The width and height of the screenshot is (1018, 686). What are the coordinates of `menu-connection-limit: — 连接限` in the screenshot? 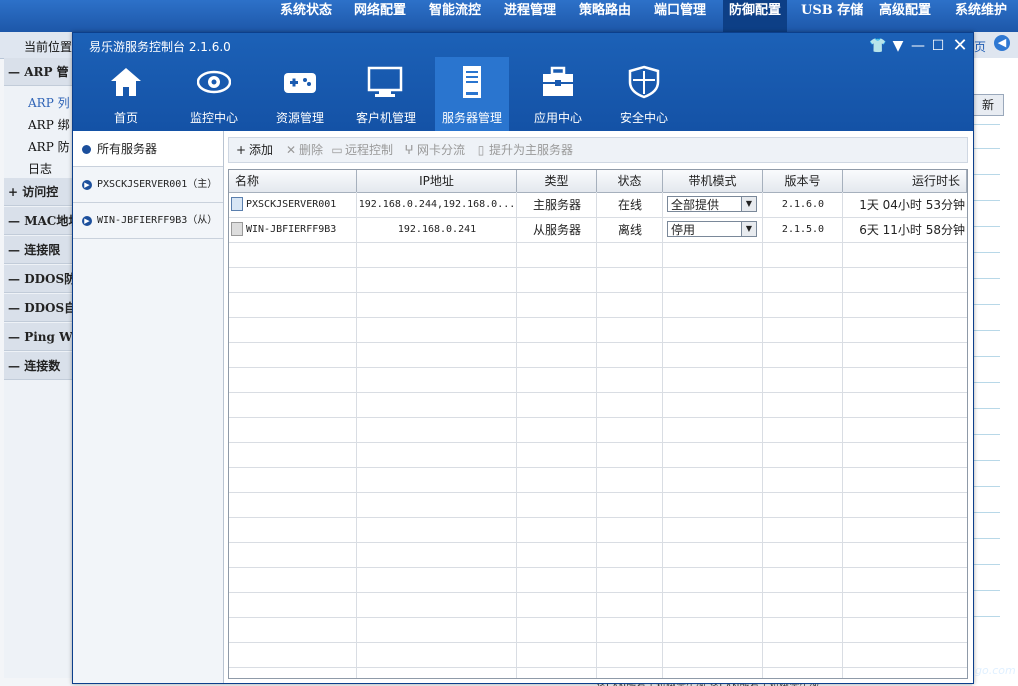 It's located at (39, 250).